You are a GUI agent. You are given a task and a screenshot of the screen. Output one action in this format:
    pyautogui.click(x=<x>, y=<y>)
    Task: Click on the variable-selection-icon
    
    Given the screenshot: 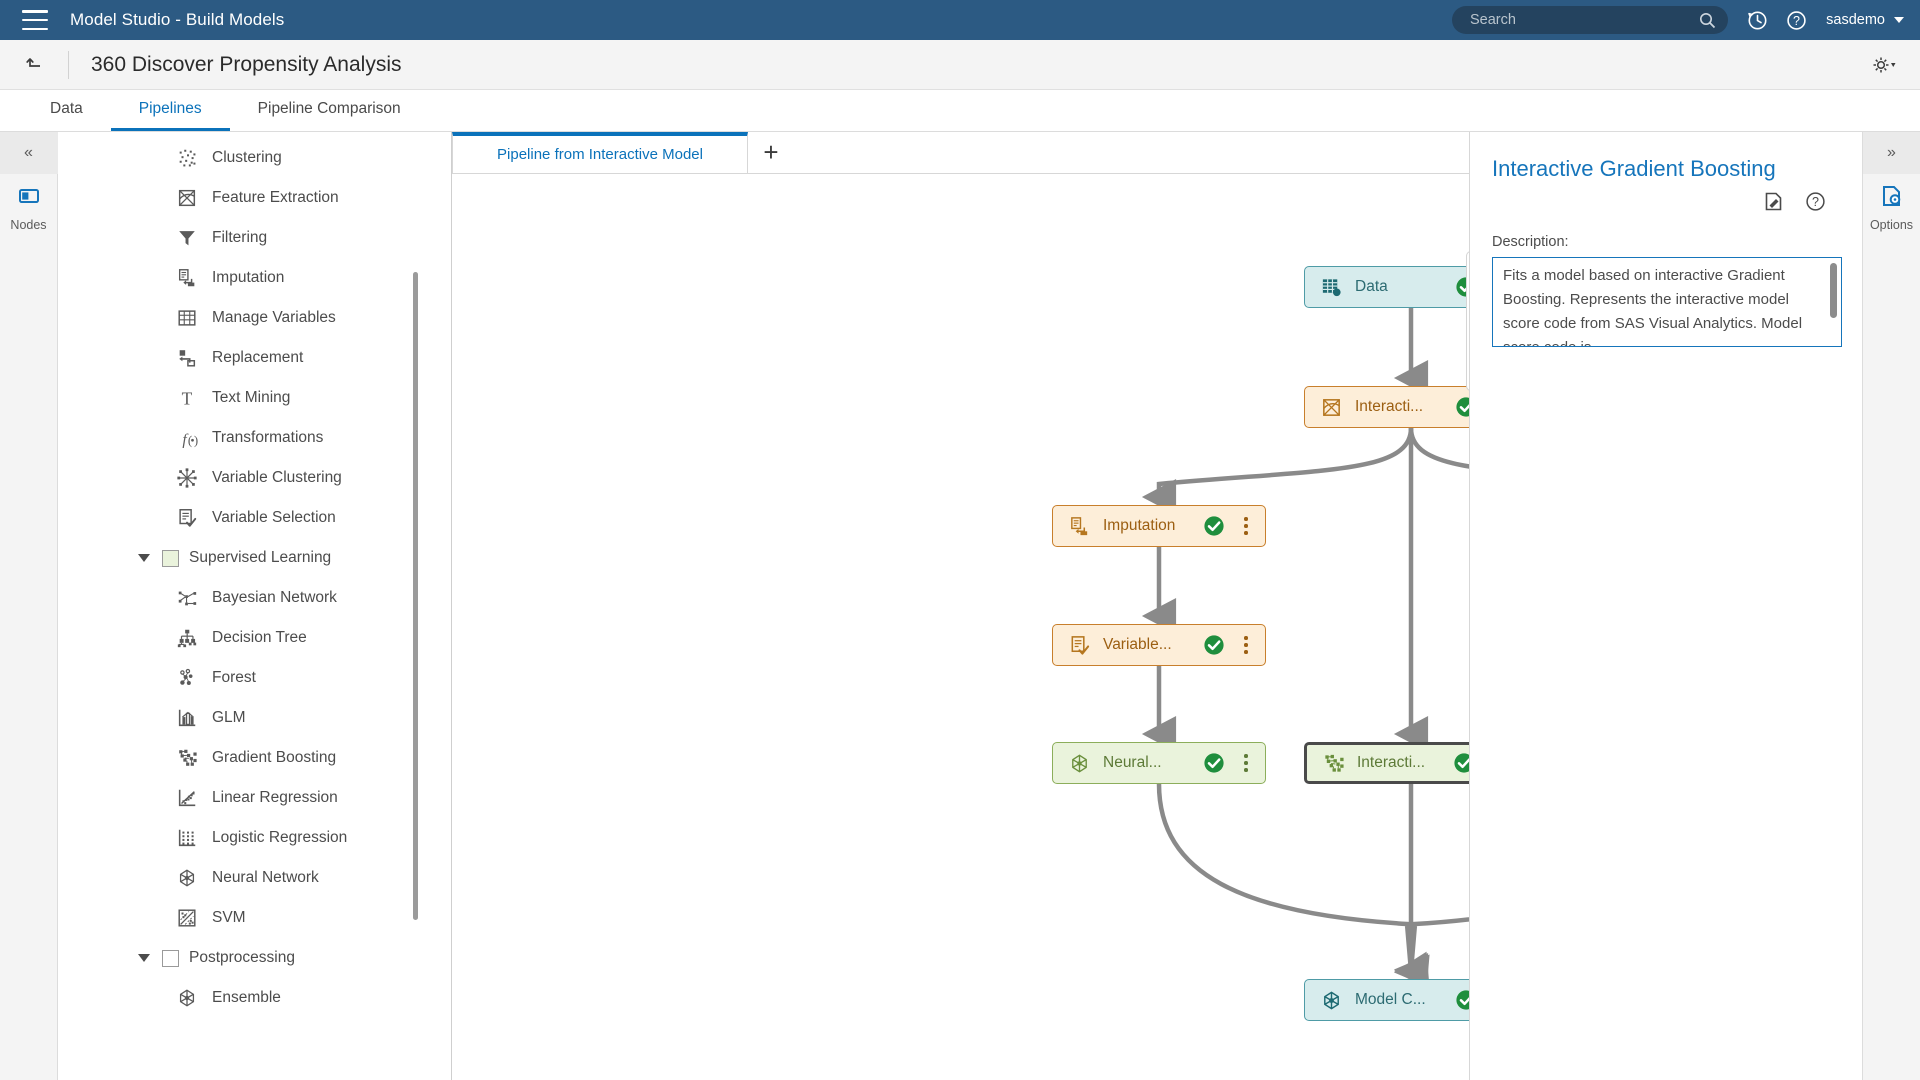 What is the action you would take?
    pyautogui.click(x=187, y=518)
    